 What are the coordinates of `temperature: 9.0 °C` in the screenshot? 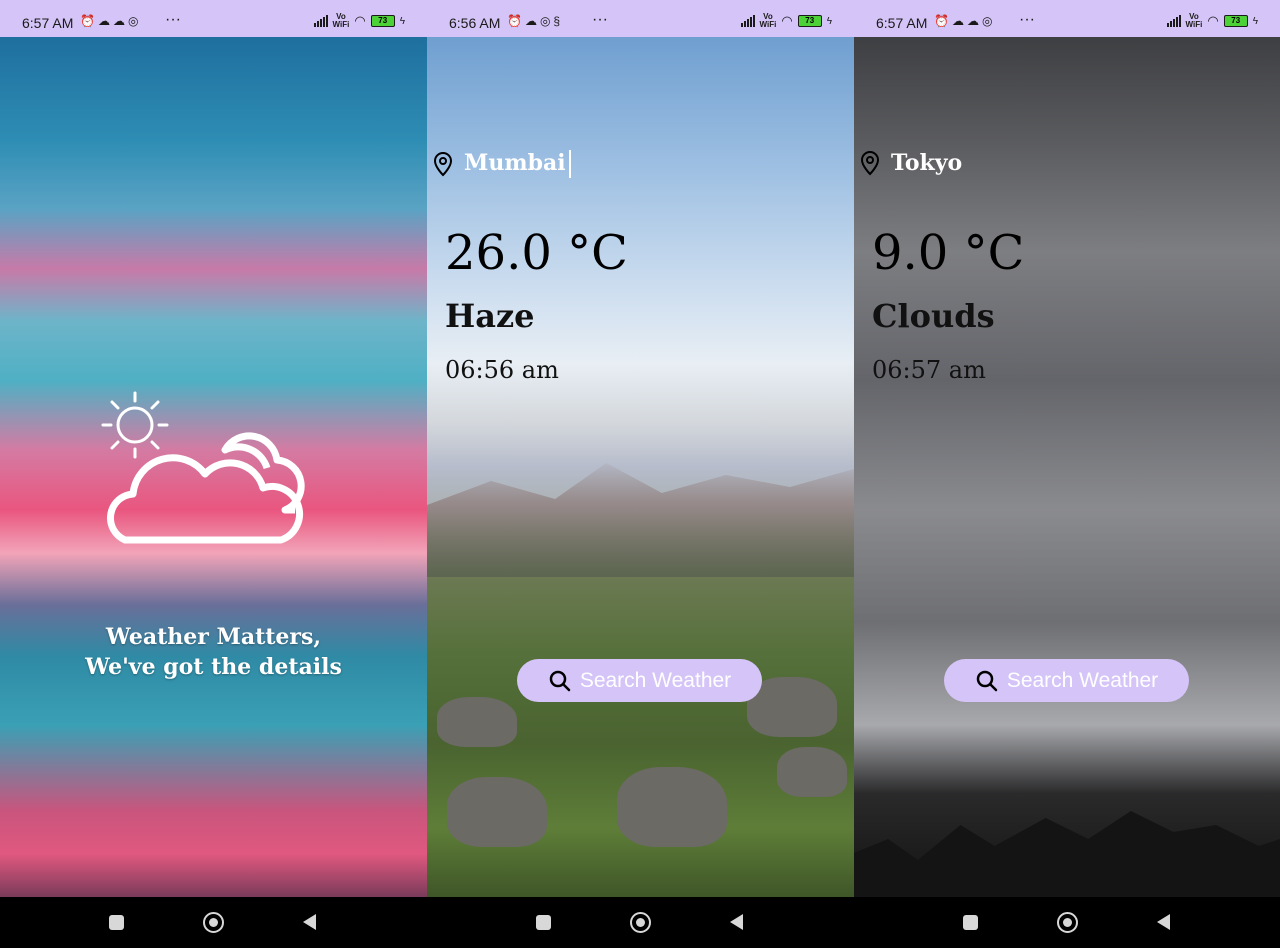 It's located at (948, 253).